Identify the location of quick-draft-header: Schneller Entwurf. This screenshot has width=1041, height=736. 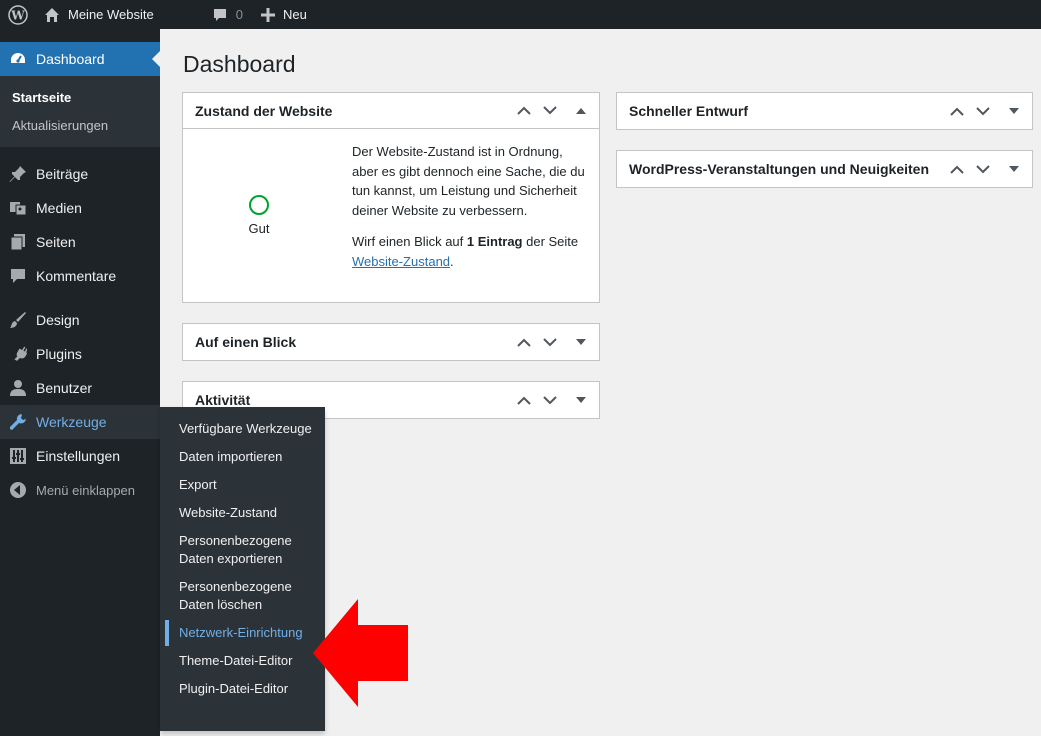
(824, 111).